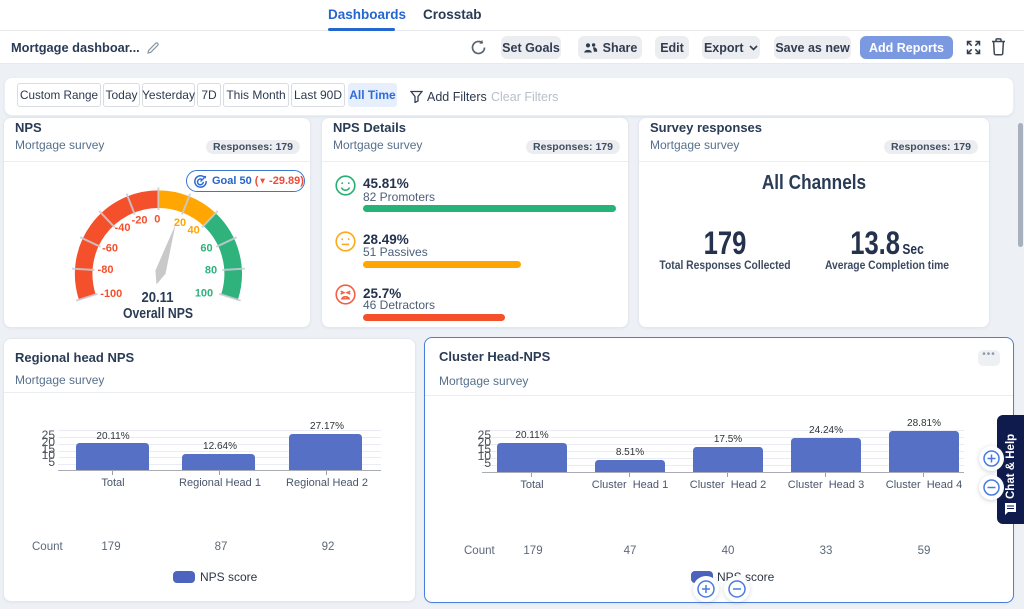  What do you see at coordinates (140, 221) in the screenshot?
I see `svg-text: -20` at bounding box center [140, 221].